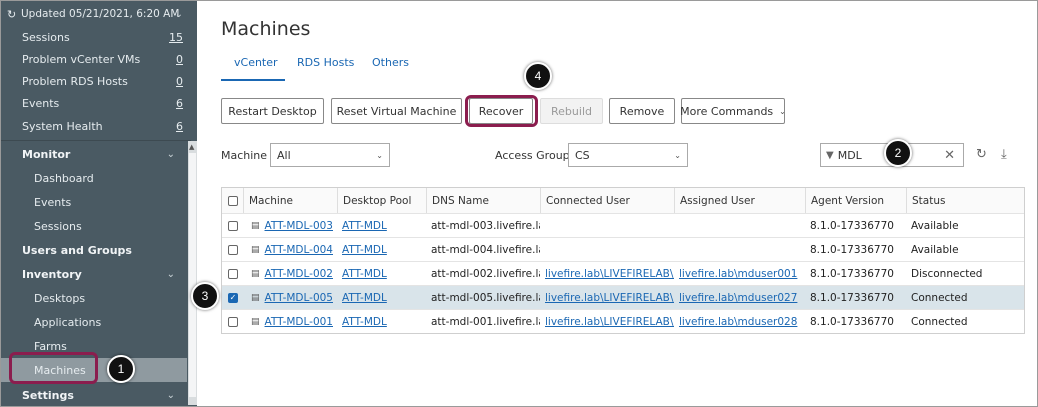 This screenshot has height=407, width=1038. Describe the element at coordinates (272, 111) in the screenshot. I see `restart-desktop-button: Restart Desktop` at that location.